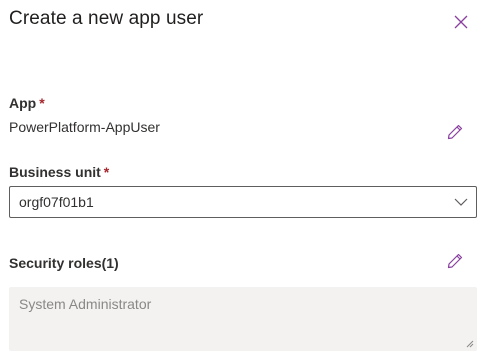  I want to click on app-label: App *, so click(27, 103).